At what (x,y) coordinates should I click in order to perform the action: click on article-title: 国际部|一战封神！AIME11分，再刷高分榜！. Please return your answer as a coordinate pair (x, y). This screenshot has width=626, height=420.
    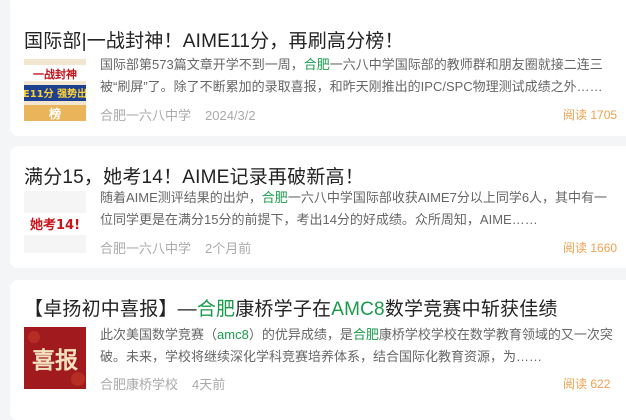
    Looking at the image, I should click on (214, 39).